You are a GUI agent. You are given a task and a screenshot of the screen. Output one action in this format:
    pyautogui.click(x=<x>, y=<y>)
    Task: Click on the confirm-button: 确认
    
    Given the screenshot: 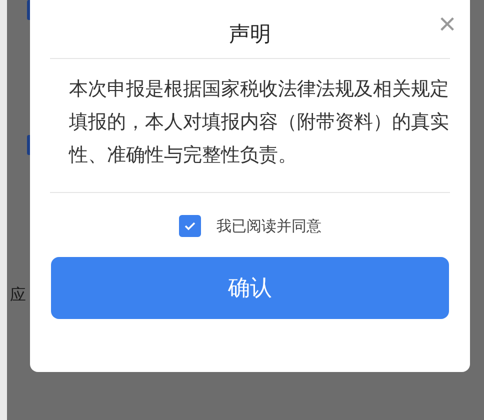 What is the action you would take?
    pyautogui.click(x=250, y=288)
    